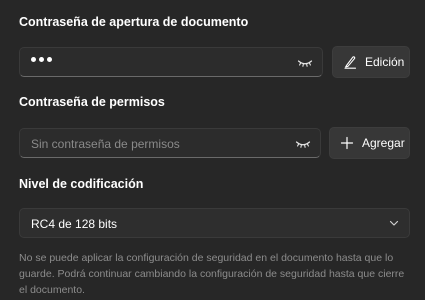 The height and width of the screenshot is (300, 425). I want to click on edit-button-label: Edición, so click(385, 62).